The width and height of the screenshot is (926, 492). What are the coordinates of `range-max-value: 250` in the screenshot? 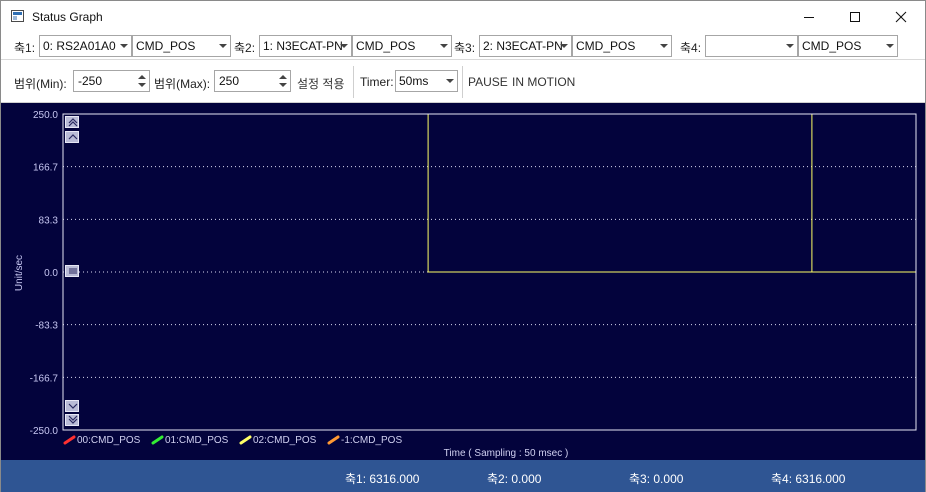 It's located at (229, 81).